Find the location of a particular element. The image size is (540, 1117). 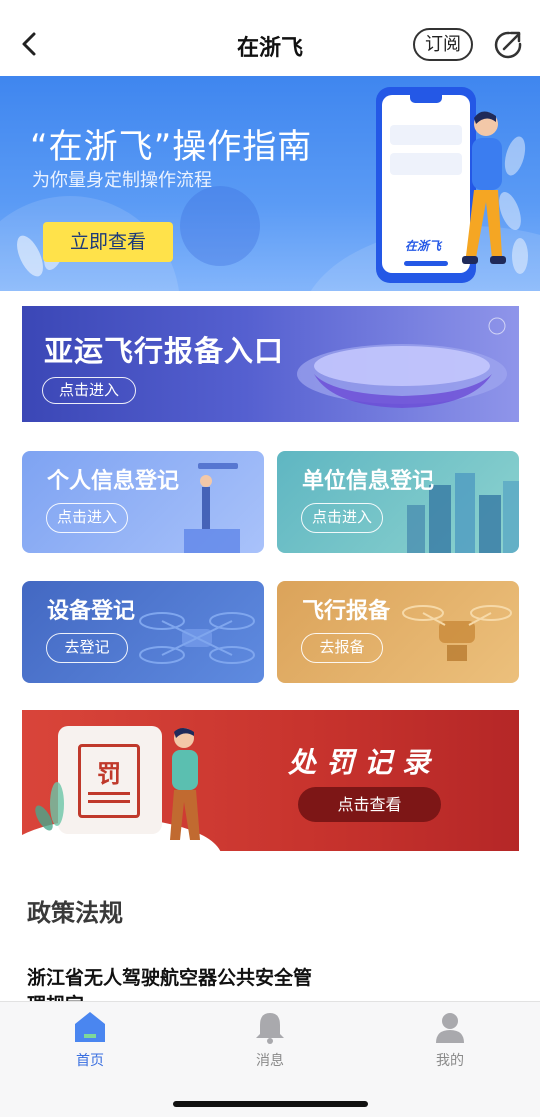

person-tower-illustration is located at coordinates (212, 508).